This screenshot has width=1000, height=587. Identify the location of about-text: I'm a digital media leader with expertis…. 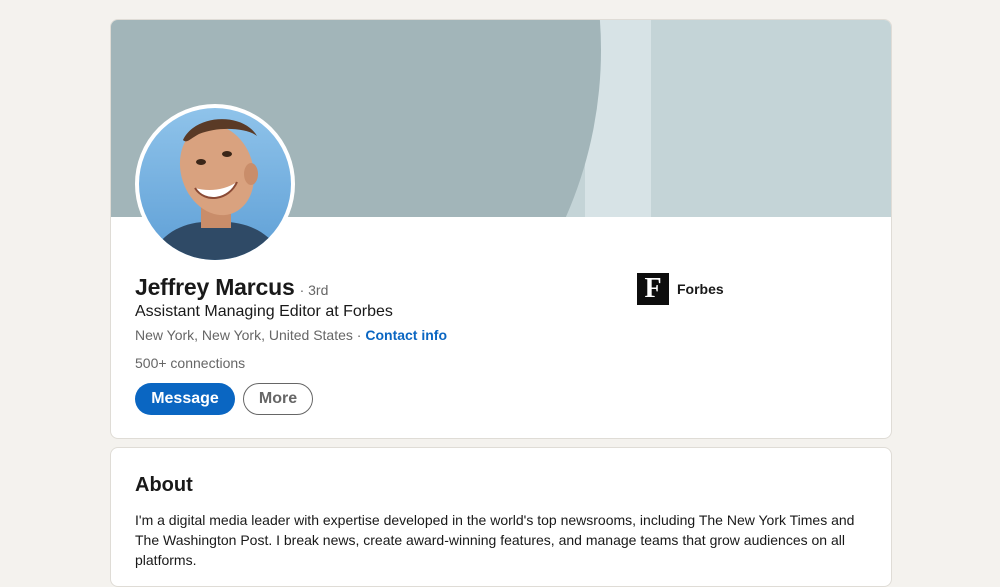
(495, 540).